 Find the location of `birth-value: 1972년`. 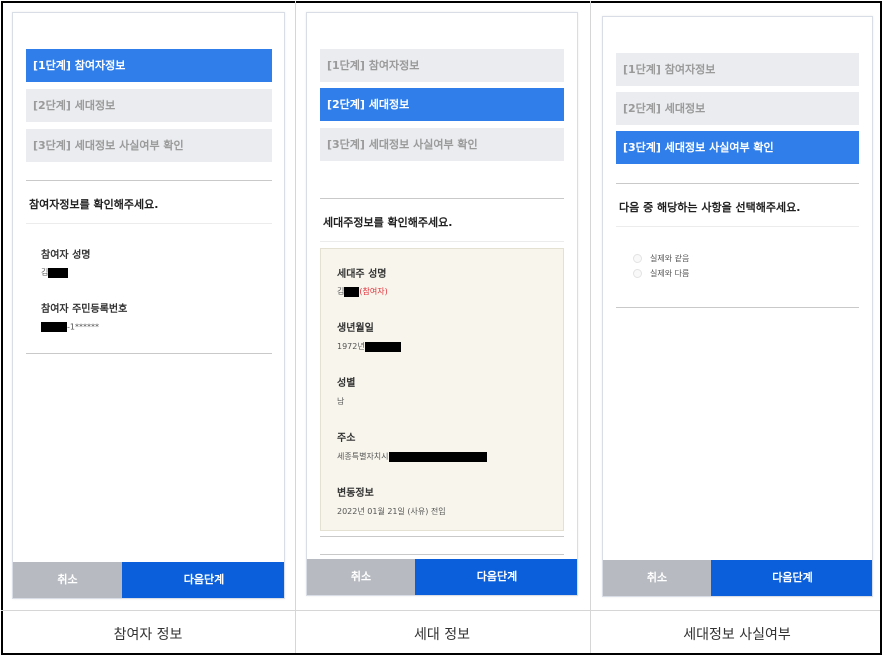

birth-value: 1972년 is located at coordinates (369, 346).